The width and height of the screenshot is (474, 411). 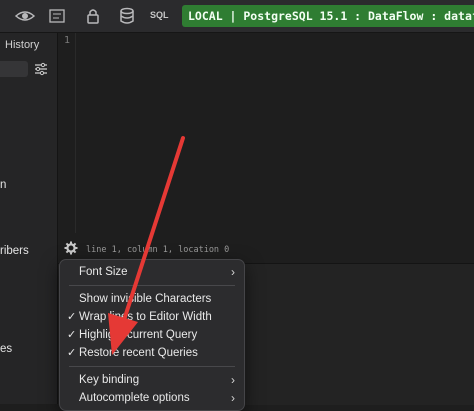 I want to click on sidebar-item-fragment: n, so click(x=3, y=185).